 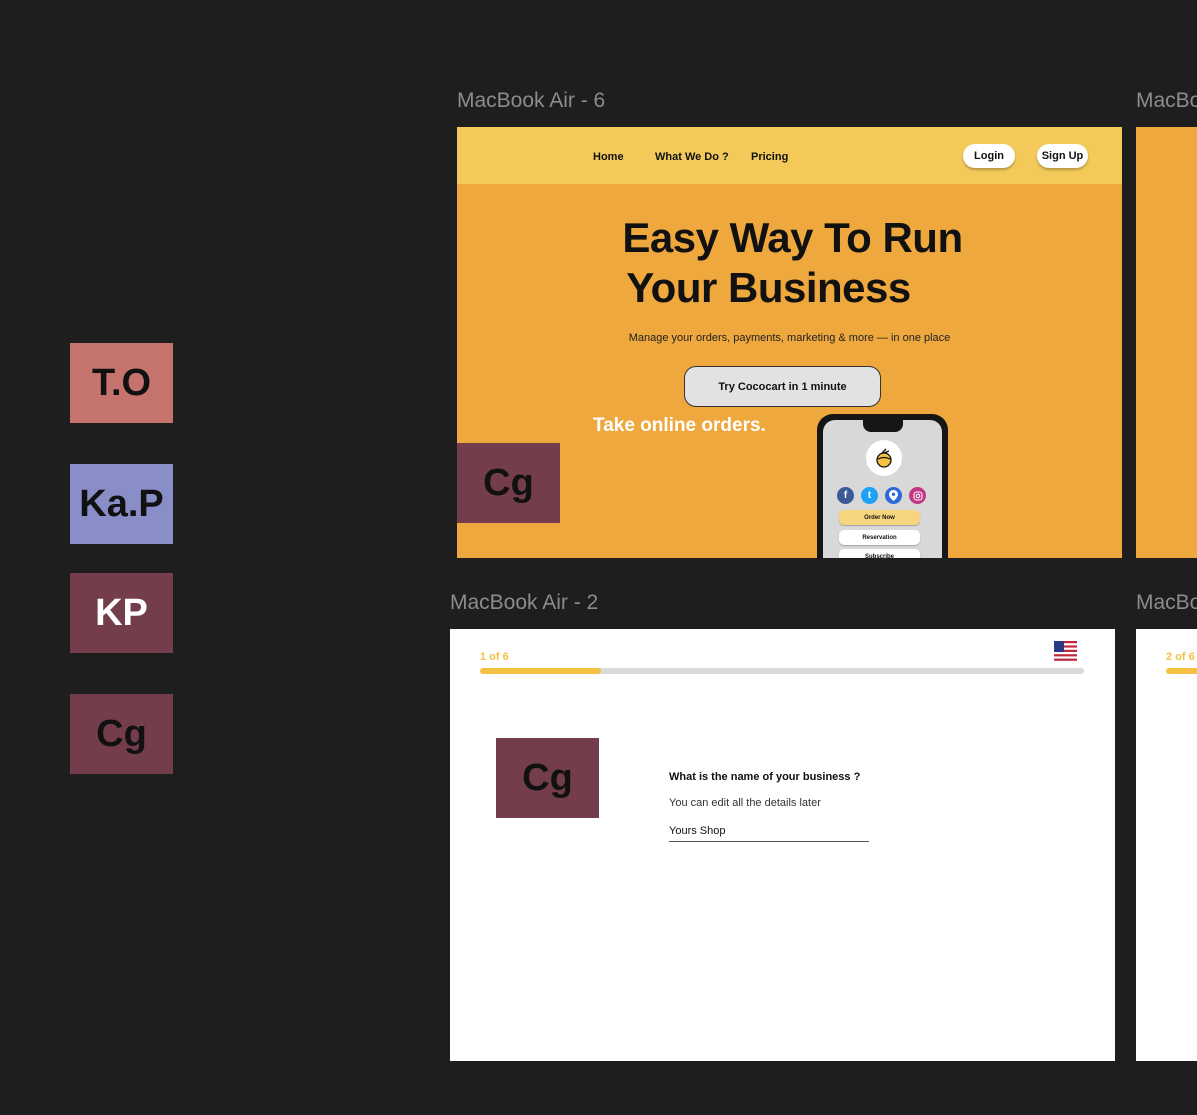 What do you see at coordinates (608, 157) in the screenshot?
I see `nav-link-home: Home` at bounding box center [608, 157].